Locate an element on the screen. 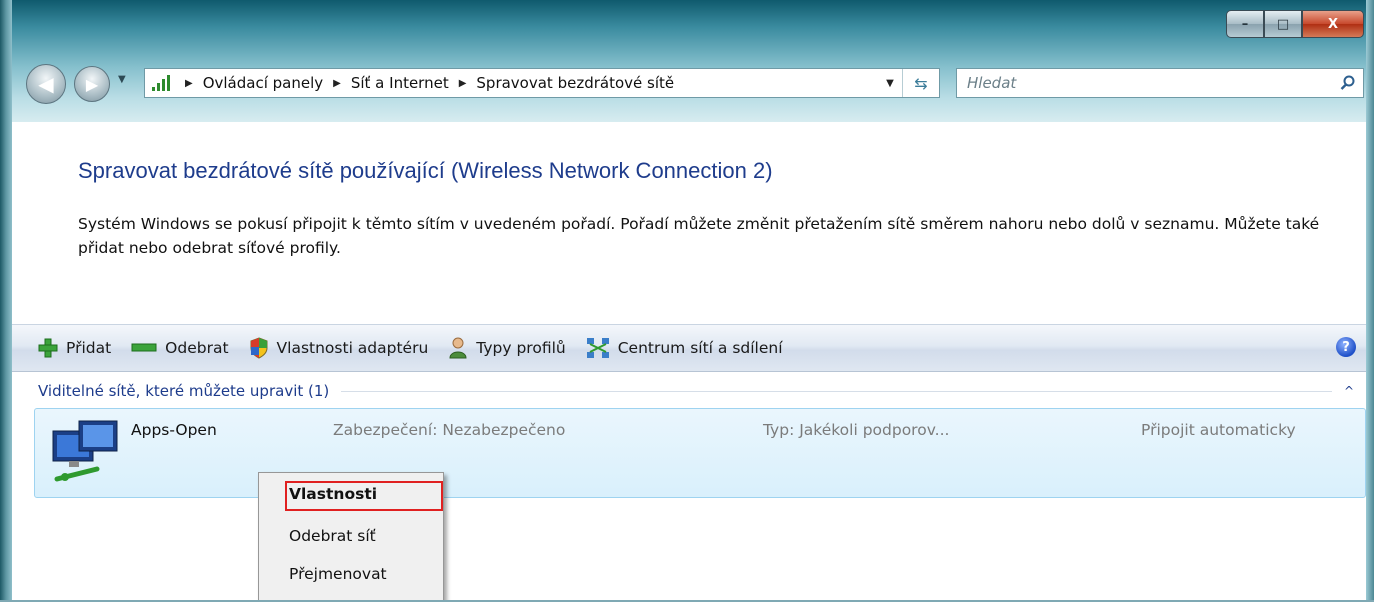 This screenshot has width=1374, height=602. profile-types-button: Typy profilů is located at coordinates (507, 348).